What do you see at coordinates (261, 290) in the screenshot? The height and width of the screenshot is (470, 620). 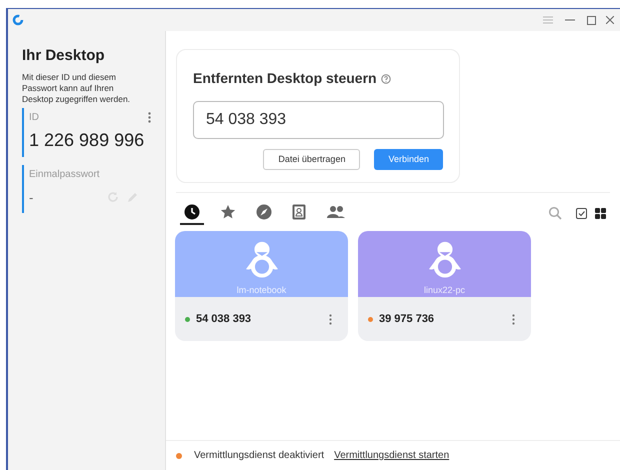 I see `hostname-text: lm-notebook` at bounding box center [261, 290].